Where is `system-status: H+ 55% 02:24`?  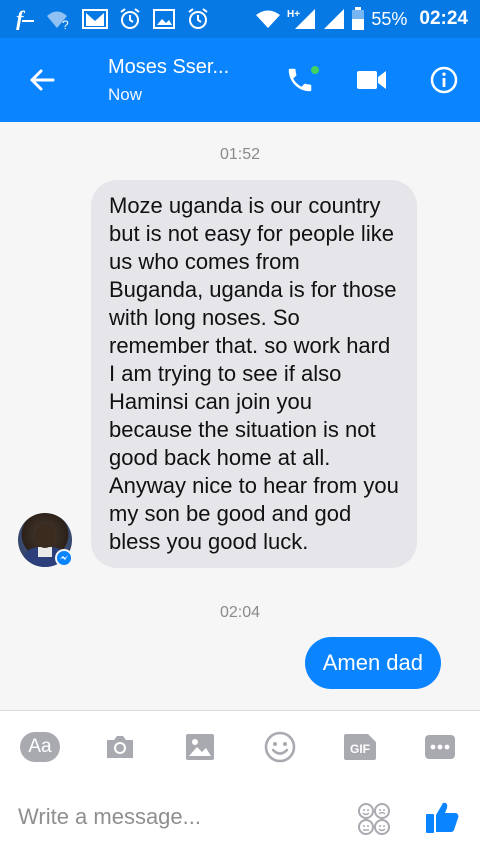 system-status: H+ 55% 02:24 is located at coordinates (367, 19).